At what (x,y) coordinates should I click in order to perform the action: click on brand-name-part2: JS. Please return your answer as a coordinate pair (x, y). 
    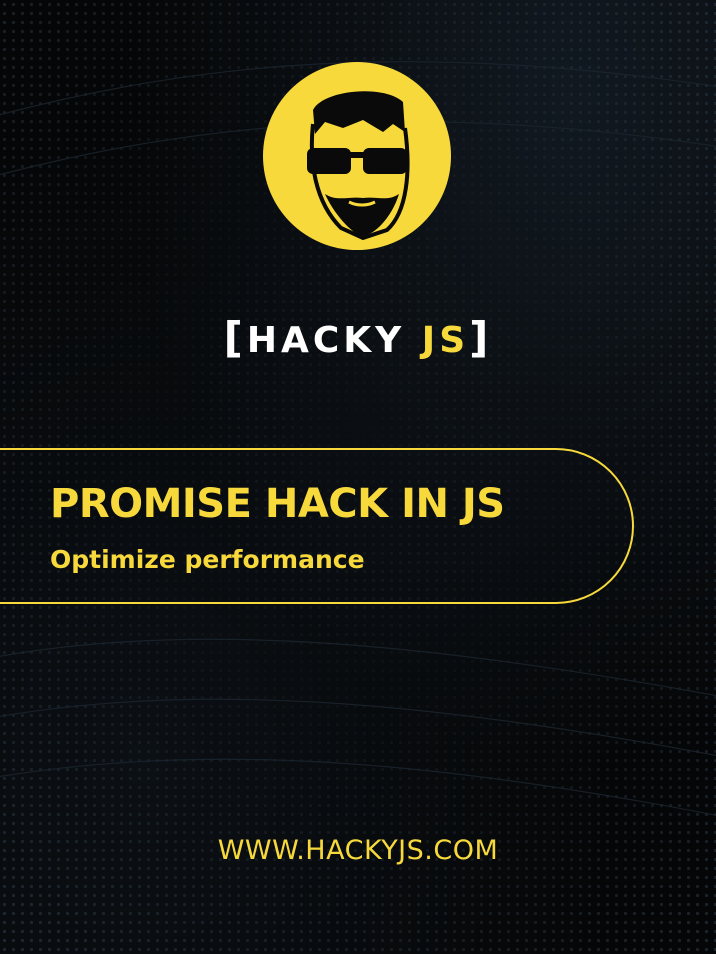
    Looking at the image, I should click on (445, 340).